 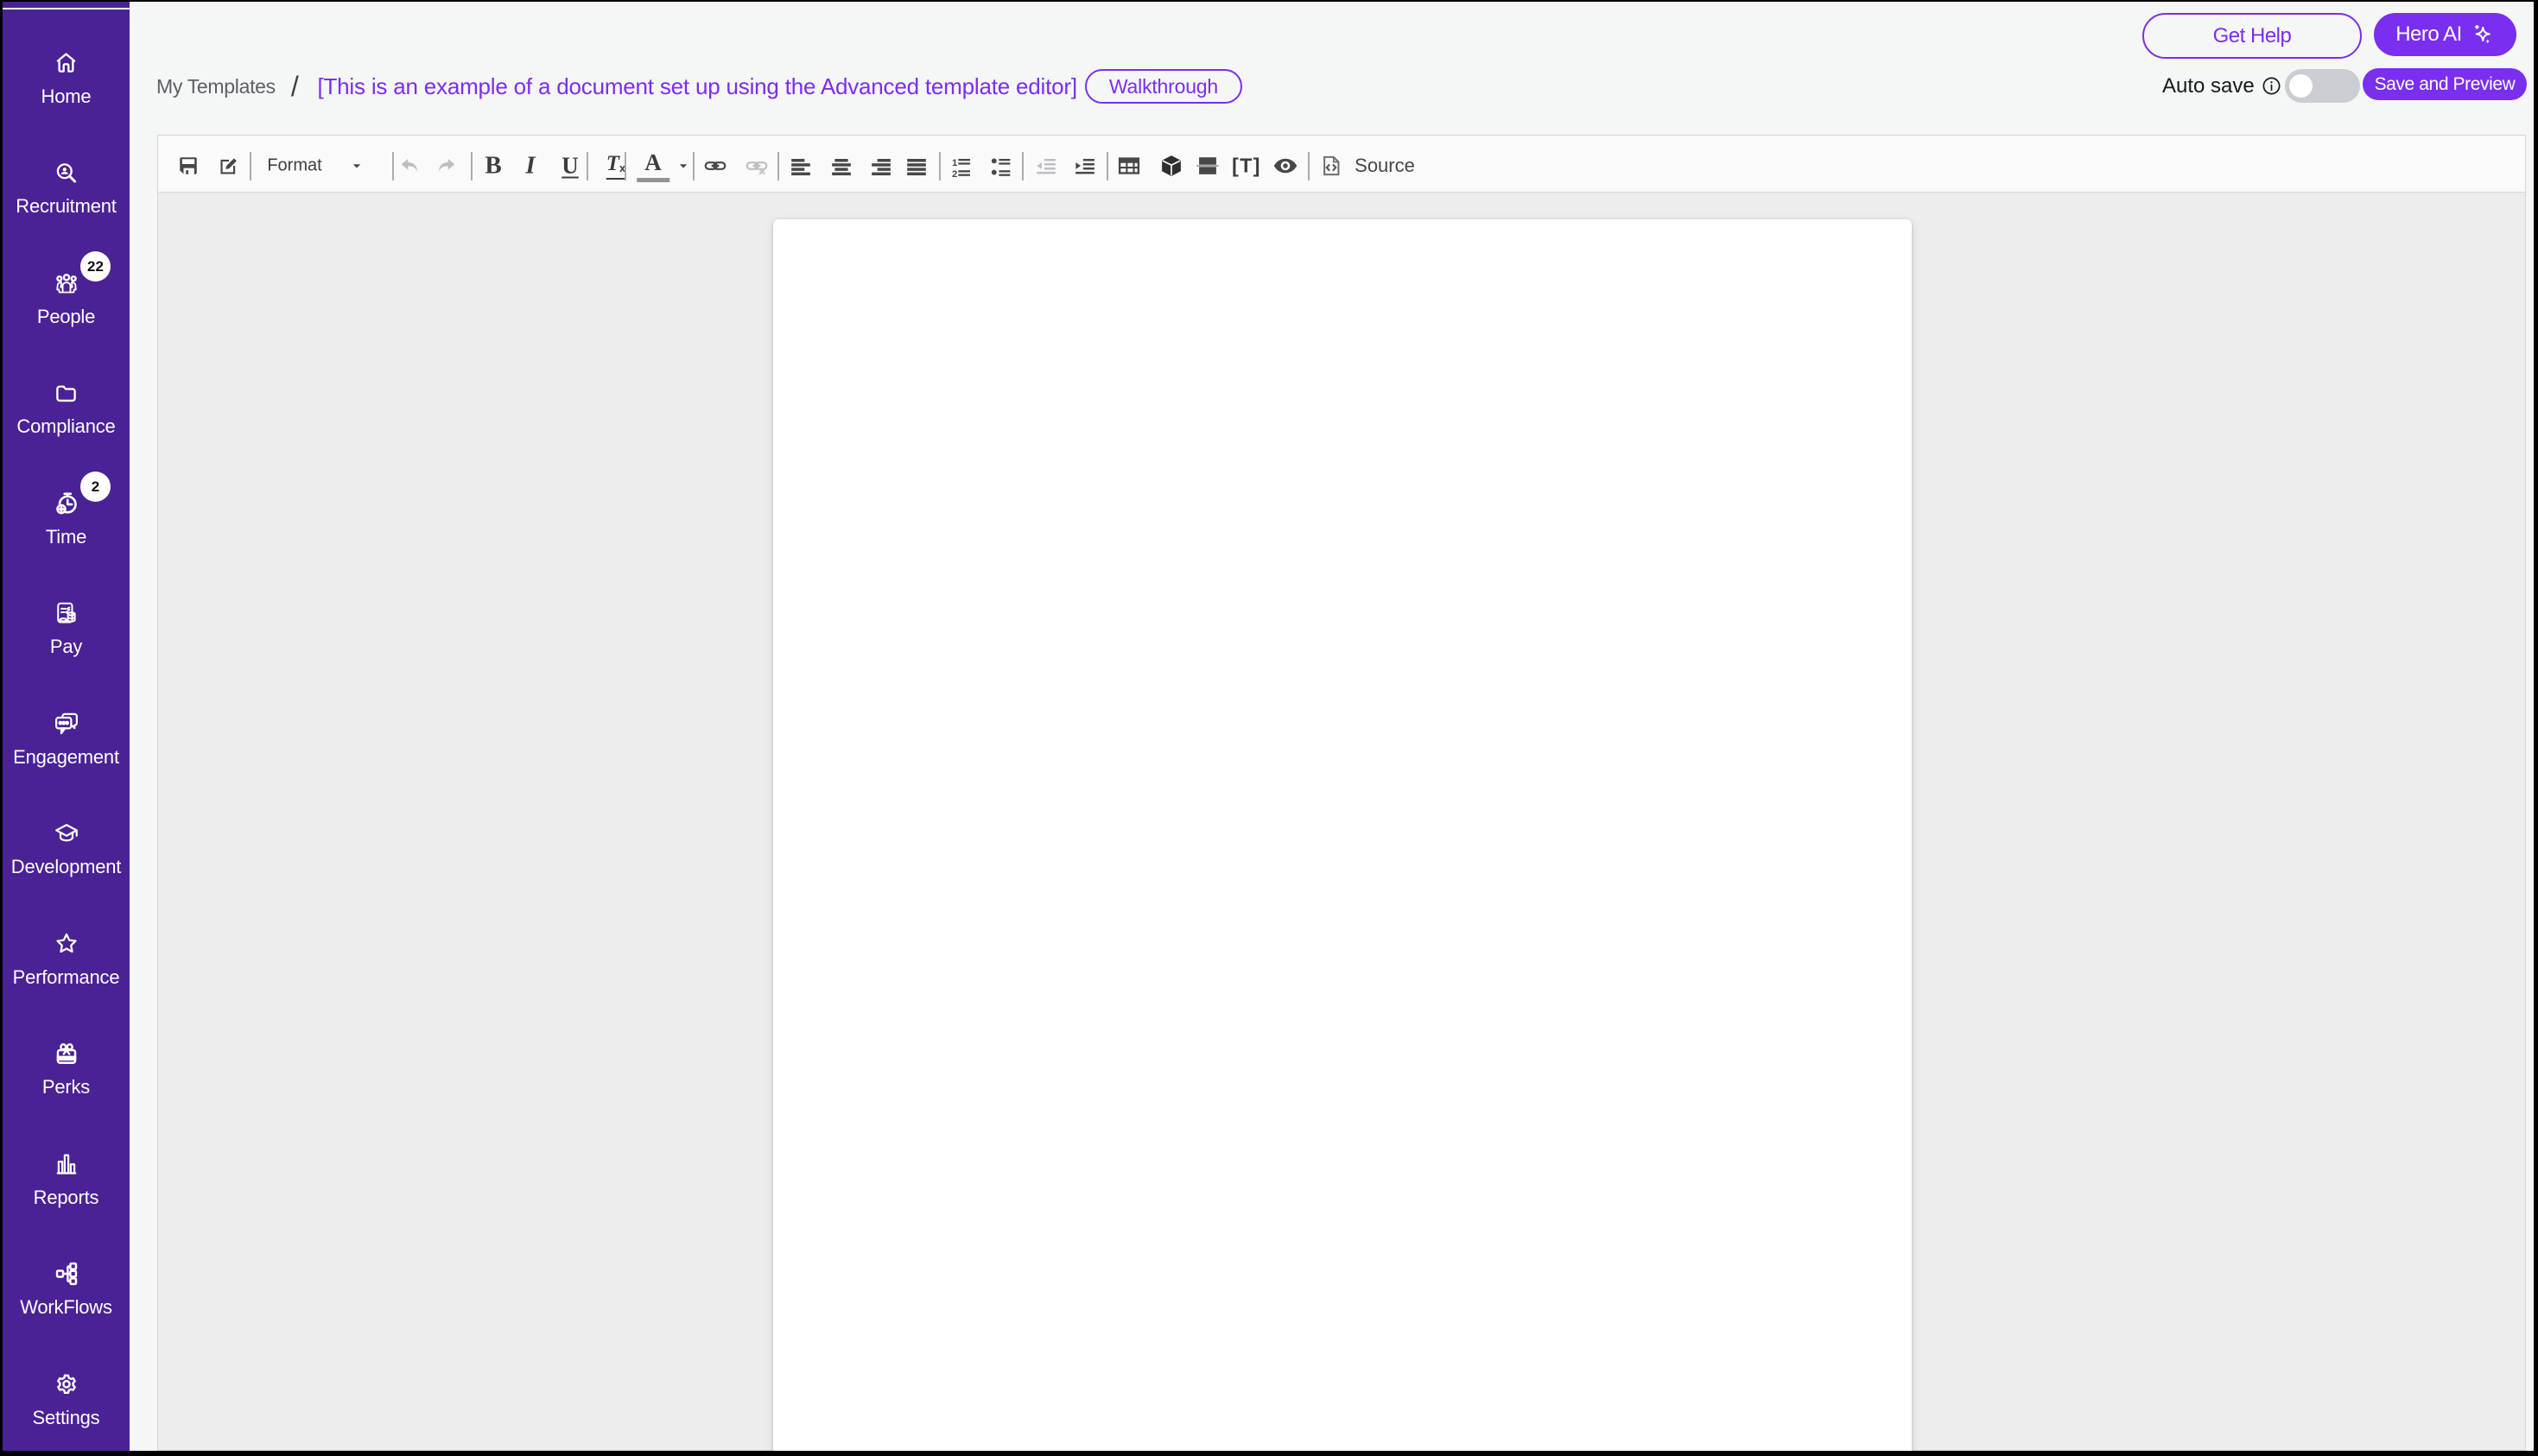 What do you see at coordinates (954, 173) in the screenshot?
I see `svg-text: 2` at bounding box center [954, 173].